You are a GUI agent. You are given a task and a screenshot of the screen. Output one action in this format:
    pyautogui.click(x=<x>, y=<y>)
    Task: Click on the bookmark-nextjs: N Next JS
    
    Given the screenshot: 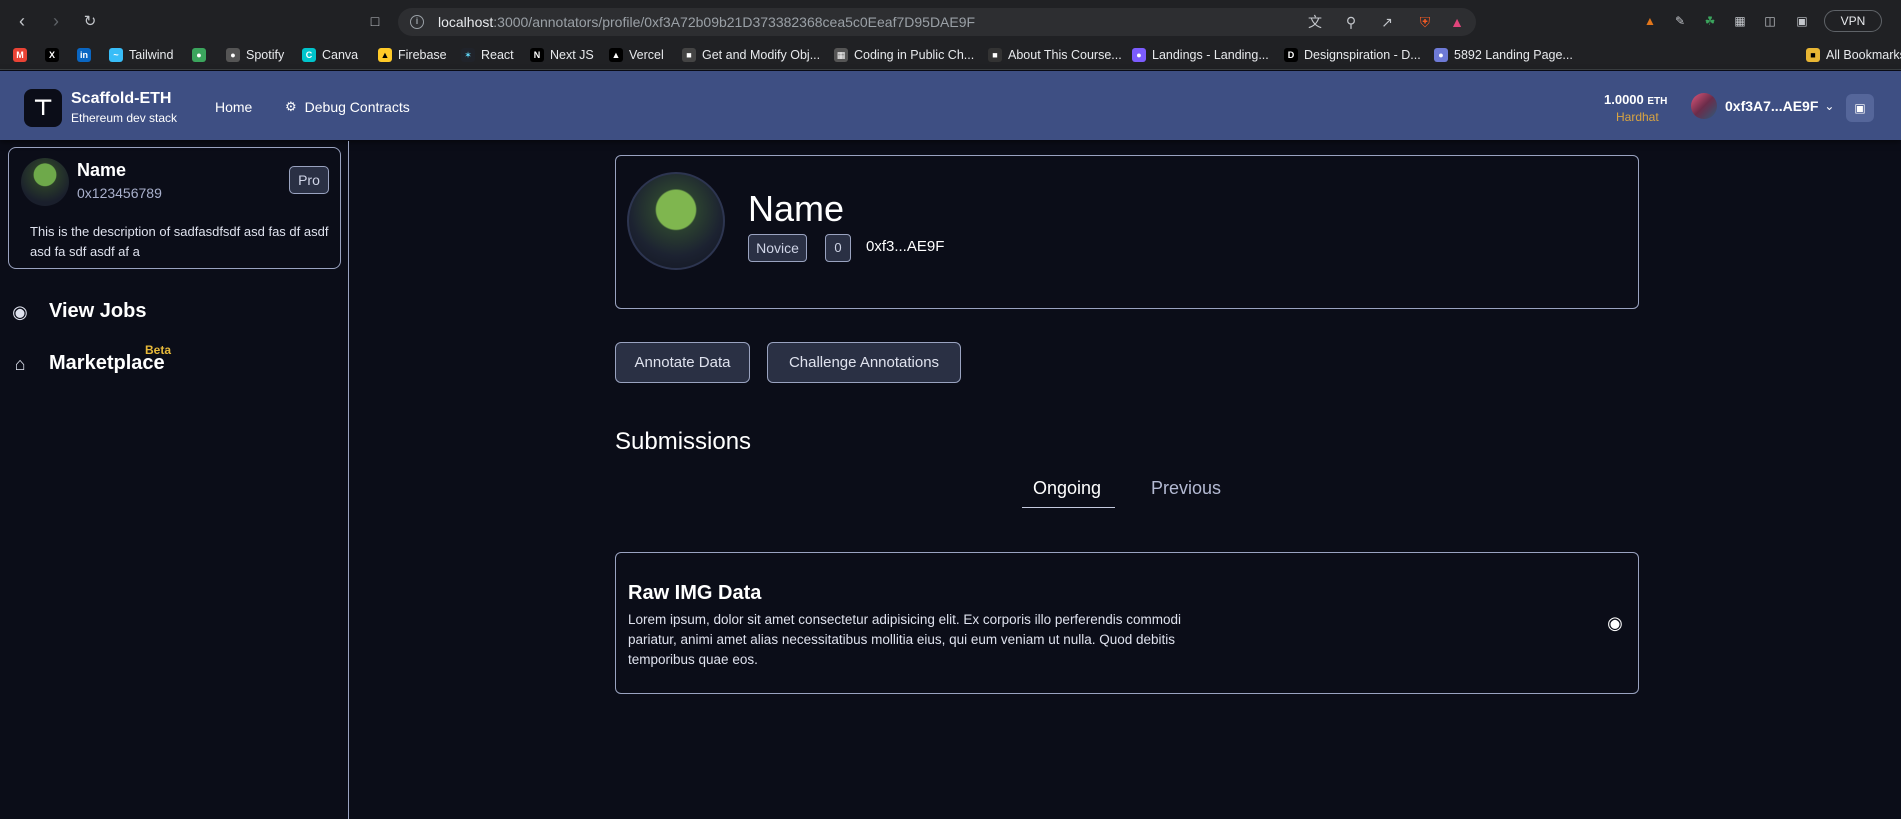 What is the action you would take?
    pyautogui.click(x=562, y=55)
    